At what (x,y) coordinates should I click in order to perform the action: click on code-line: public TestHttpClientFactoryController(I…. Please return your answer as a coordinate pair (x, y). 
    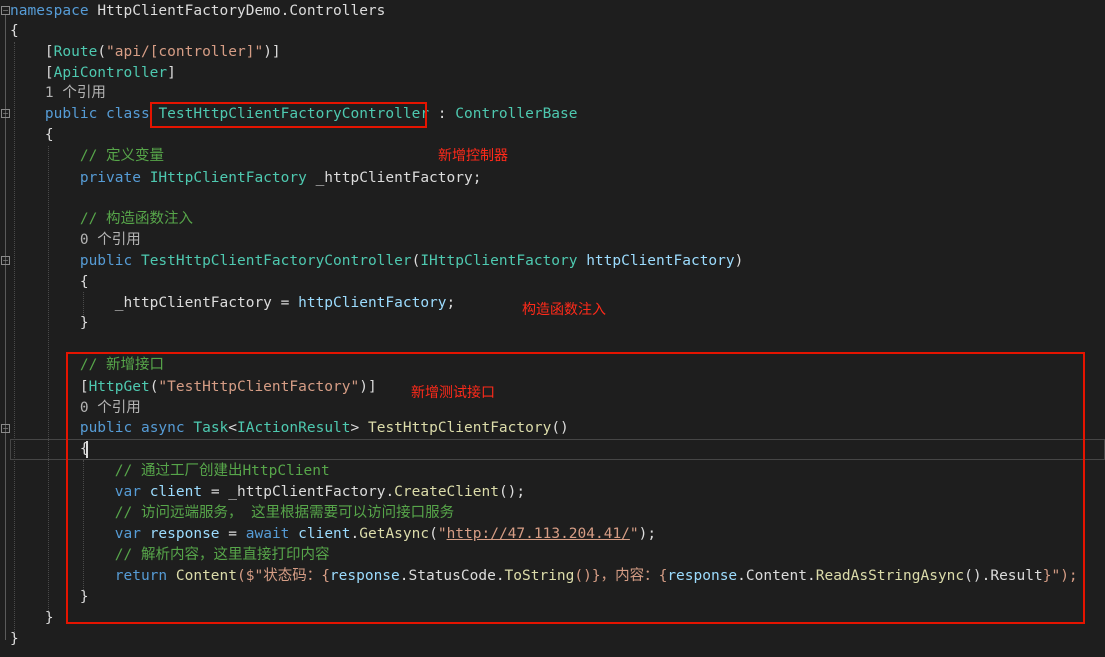
    Looking at the image, I should click on (411, 261).